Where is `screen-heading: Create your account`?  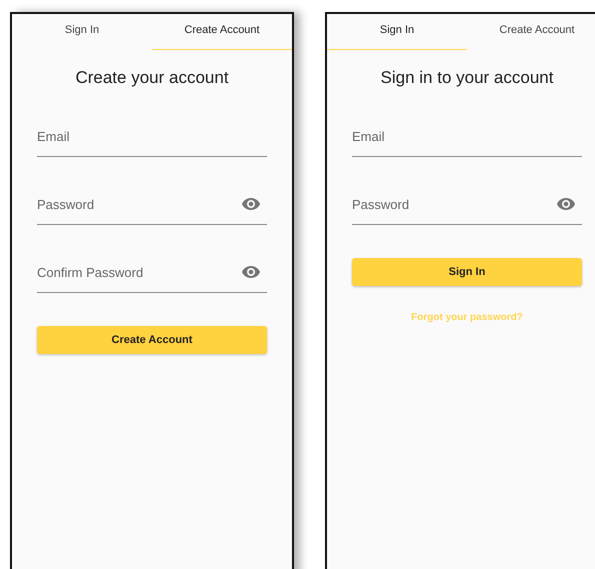 screen-heading: Create your account is located at coordinates (152, 78).